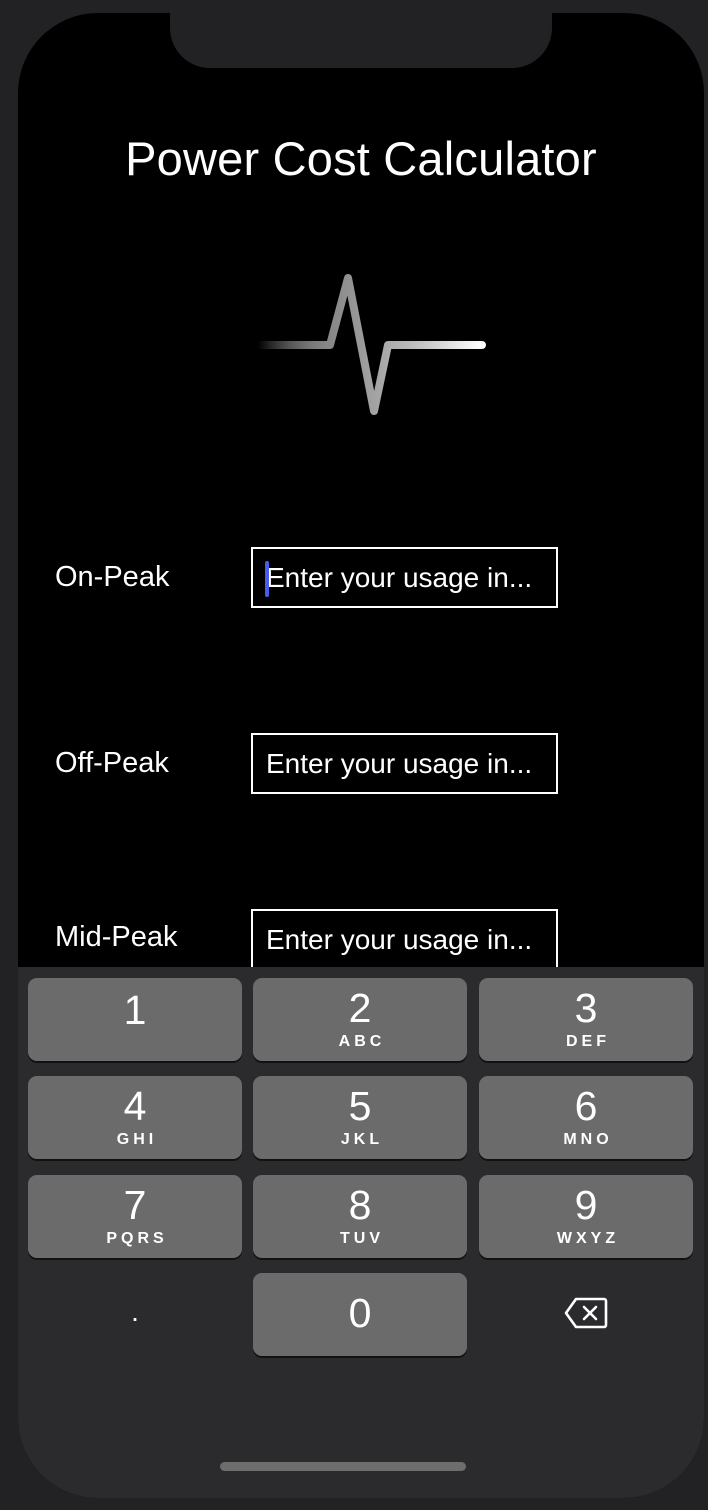 This screenshot has height=1510, width=708. I want to click on key-1: 1, so click(135, 1019).